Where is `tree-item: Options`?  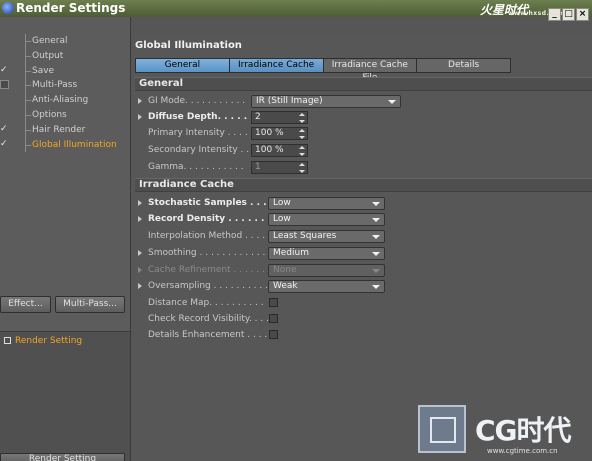 tree-item: Options is located at coordinates (65, 115).